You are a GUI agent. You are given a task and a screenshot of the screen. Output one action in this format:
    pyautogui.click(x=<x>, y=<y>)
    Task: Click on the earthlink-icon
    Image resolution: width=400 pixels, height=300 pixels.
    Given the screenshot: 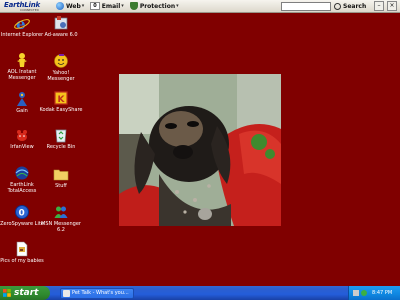 What is the action you would take?
    pyautogui.click(x=22, y=173)
    